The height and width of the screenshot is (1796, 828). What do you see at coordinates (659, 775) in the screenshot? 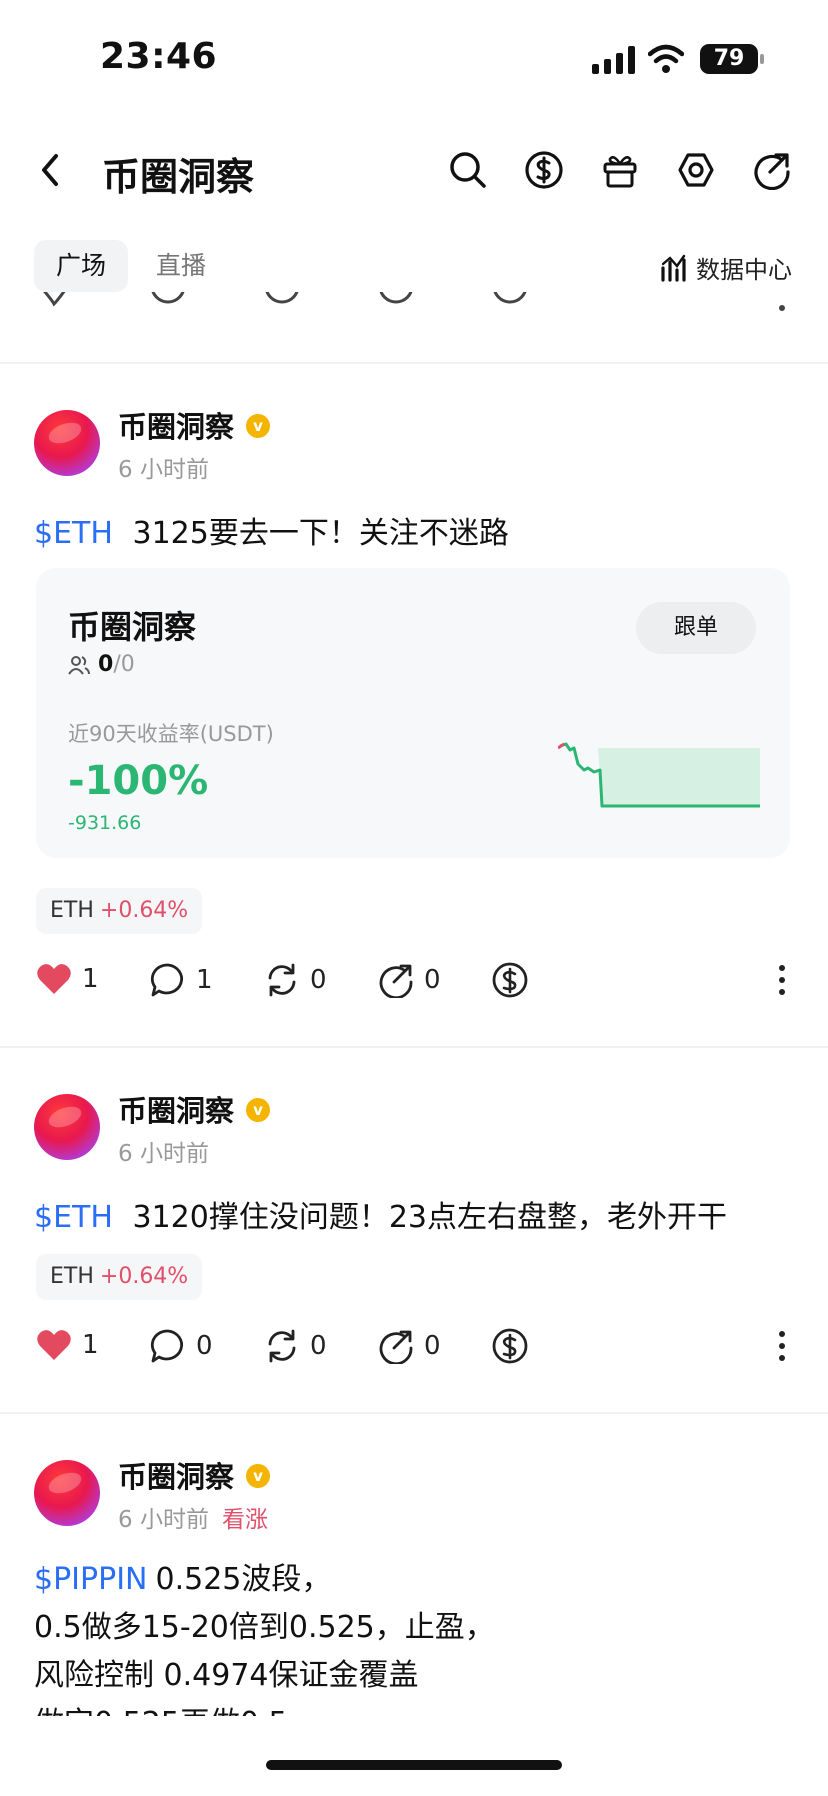
I see `return-sparkline` at bounding box center [659, 775].